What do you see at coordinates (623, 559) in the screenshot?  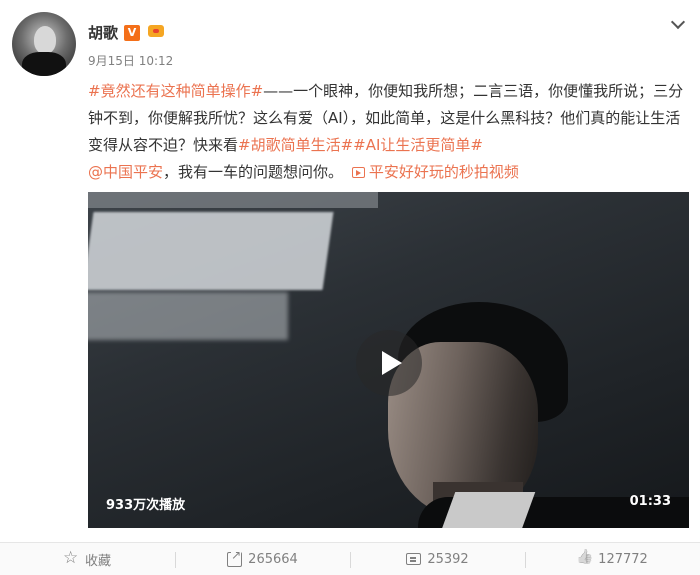 I see `like-count: 127772` at bounding box center [623, 559].